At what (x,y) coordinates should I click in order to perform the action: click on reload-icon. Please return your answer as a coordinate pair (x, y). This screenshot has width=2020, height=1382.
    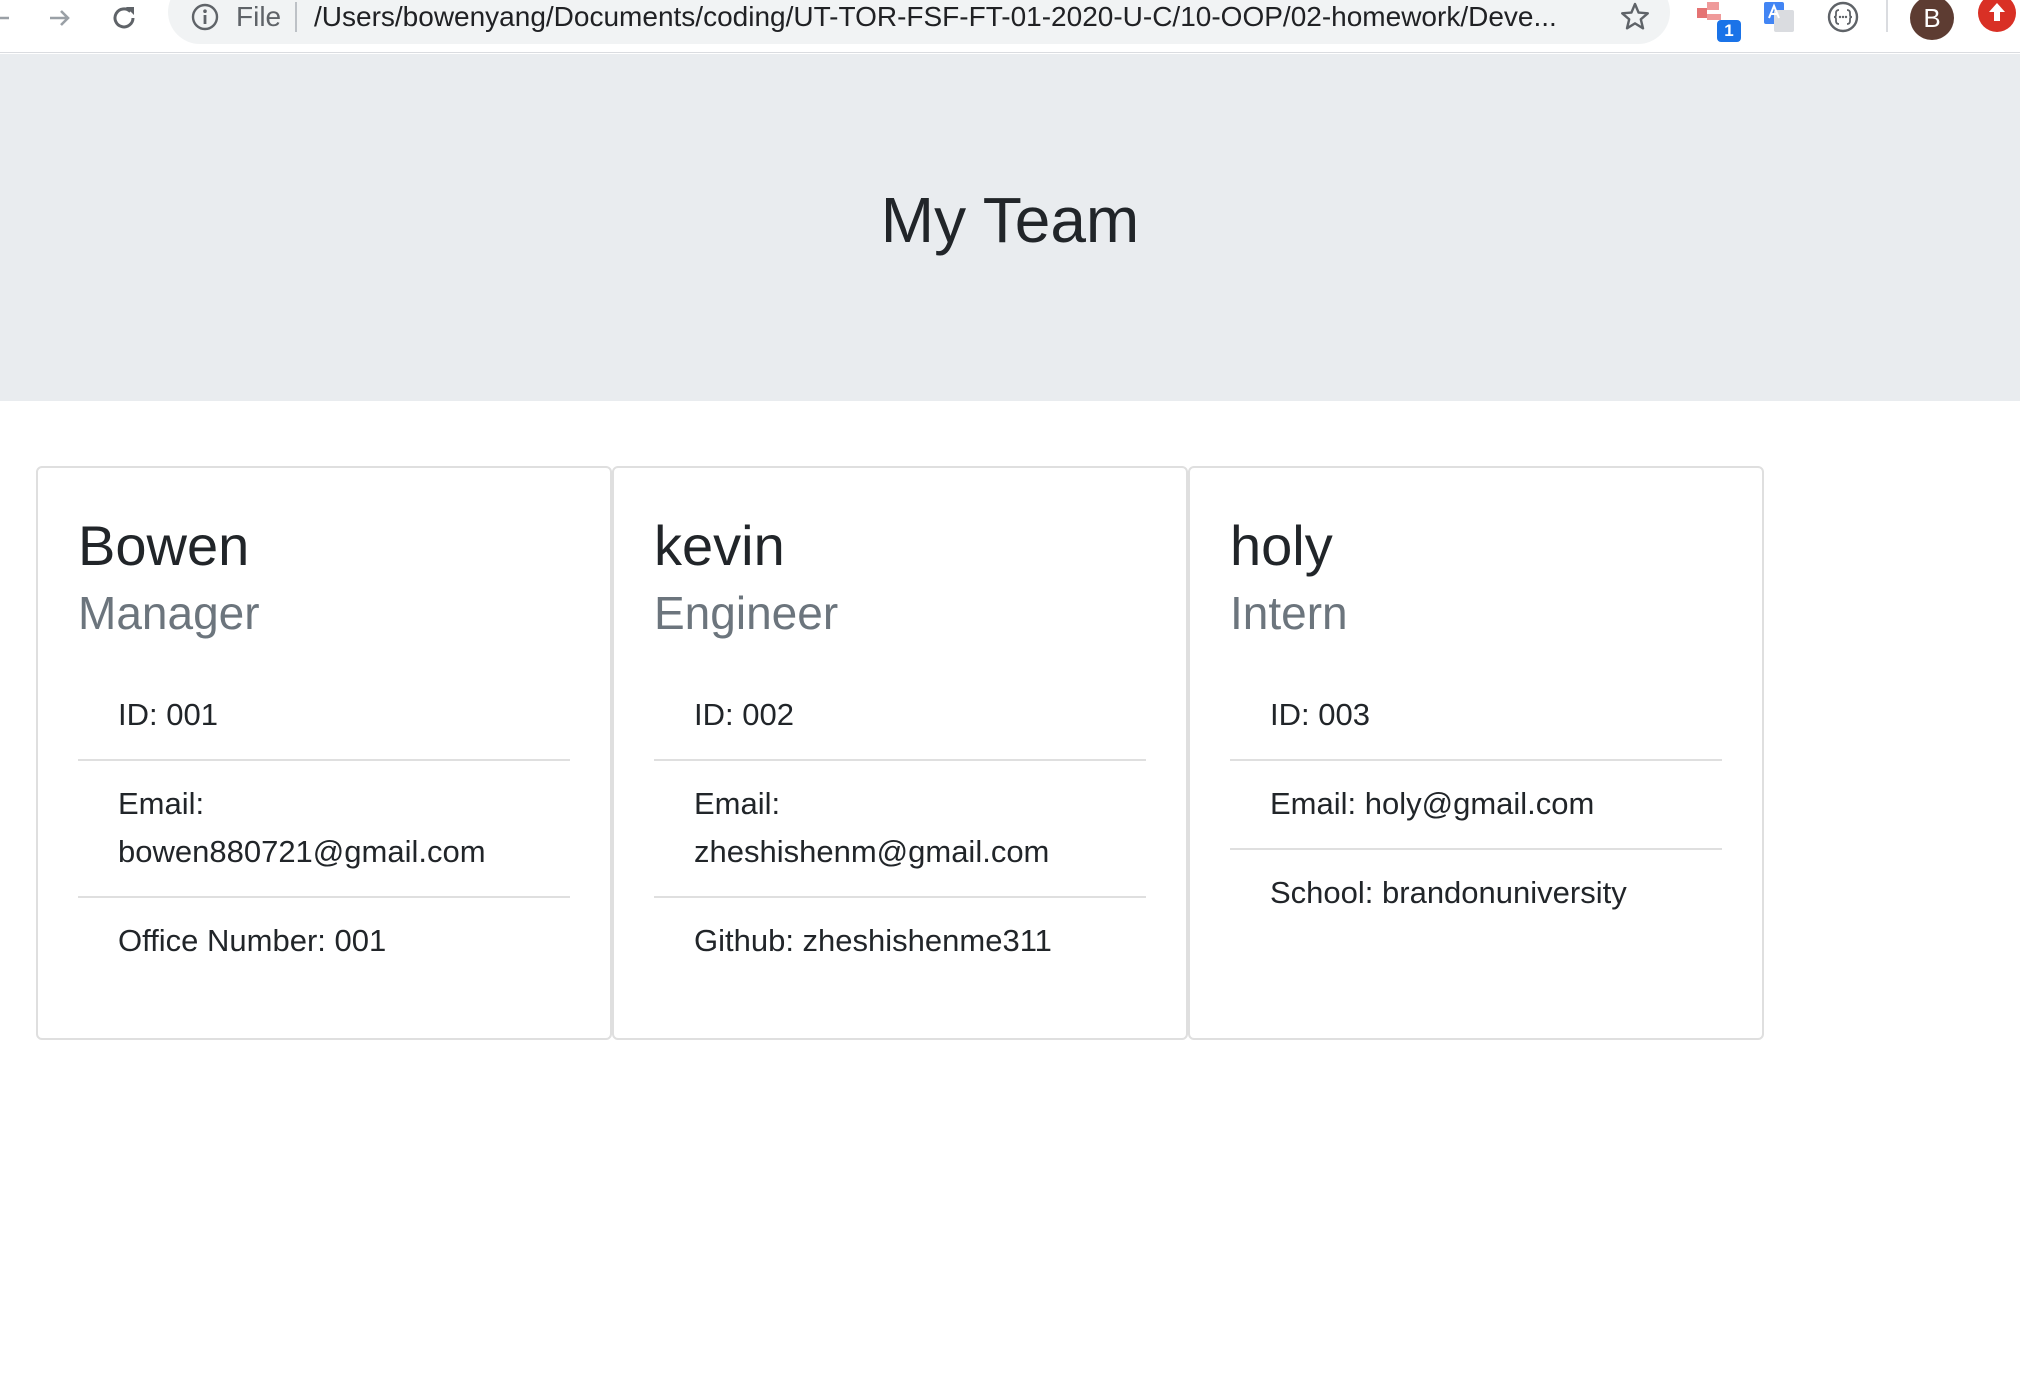
    Looking at the image, I should click on (124, 18).